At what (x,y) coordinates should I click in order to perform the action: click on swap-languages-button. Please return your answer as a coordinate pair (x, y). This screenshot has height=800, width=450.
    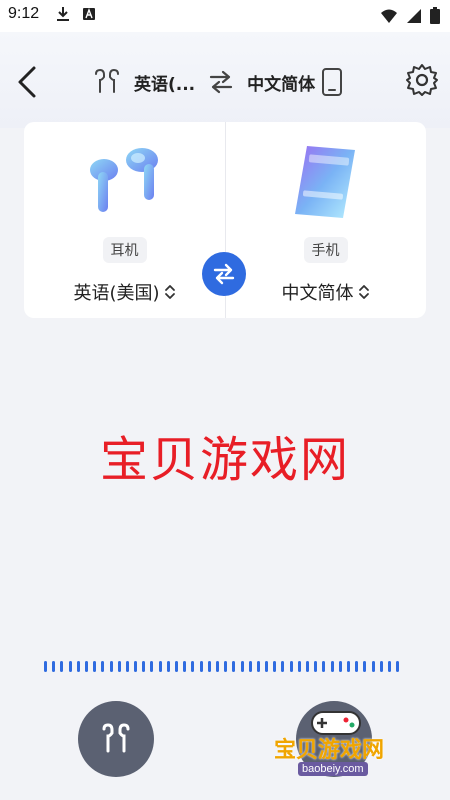
    Looking at the image, I should click on (224, 274).